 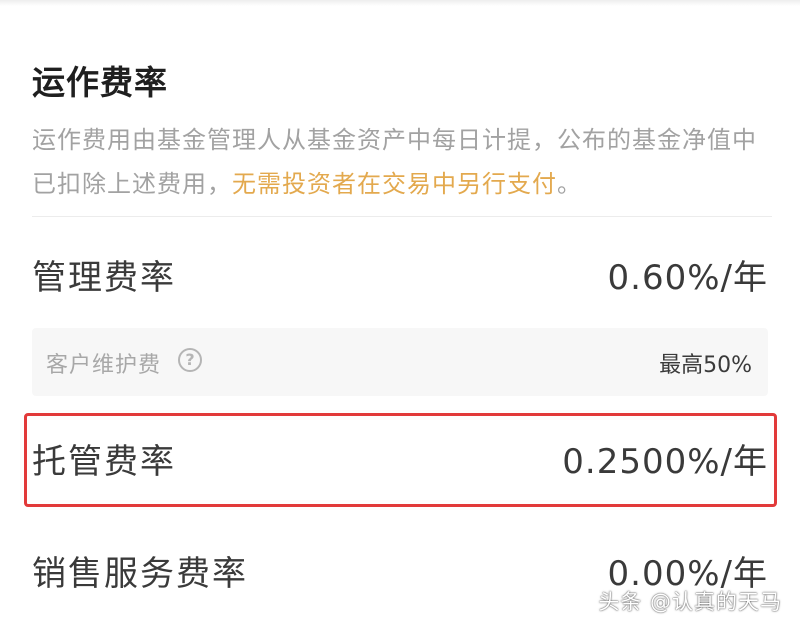 What do you see at coordinates (690, 602) in the screenshot?
I see `watermark: 头条 @认真的天马` at bounding box center [690, 602].